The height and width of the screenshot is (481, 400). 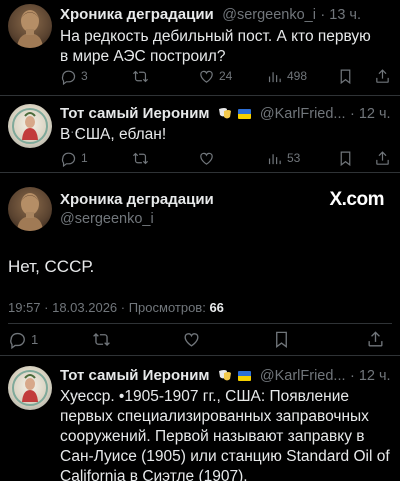 What do you see at coordinates (84, 76) in the screenshot?
I see `reply-count: 3` at bounding box center [84, 76].